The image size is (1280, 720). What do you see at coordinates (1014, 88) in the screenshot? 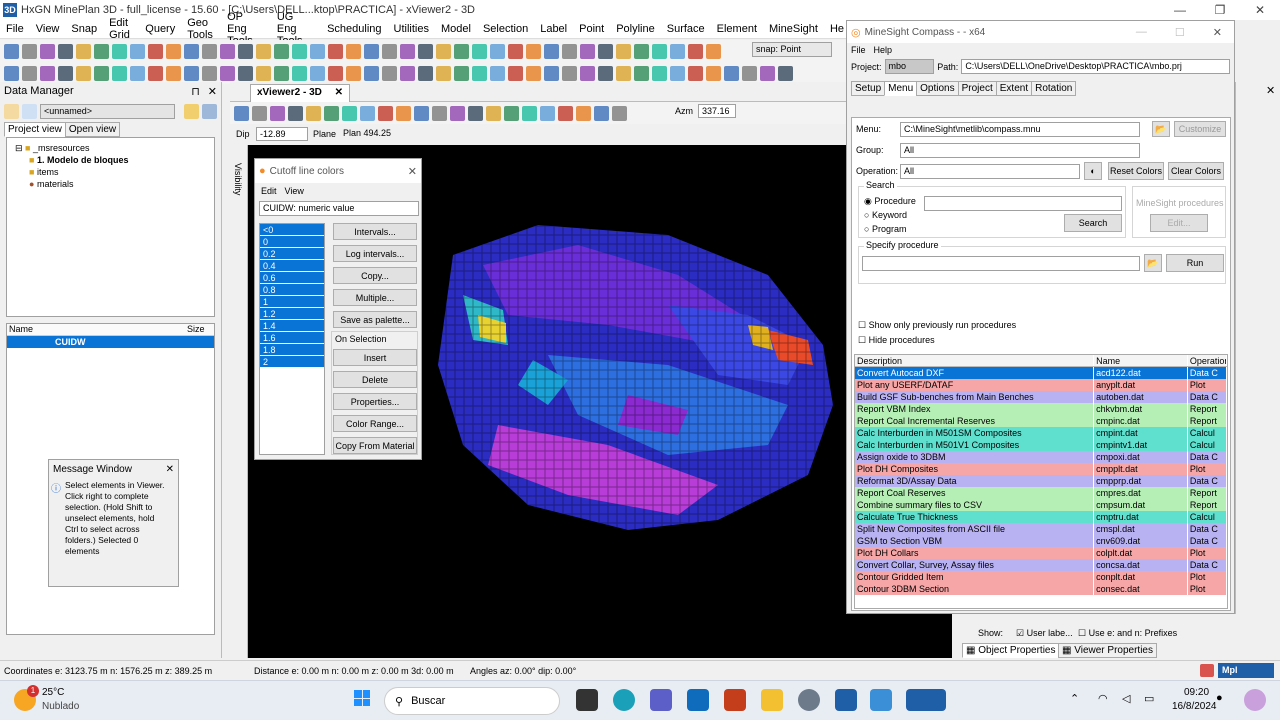
I see `compass-tab-extent: Extent` at bounding box center [1014, 88].